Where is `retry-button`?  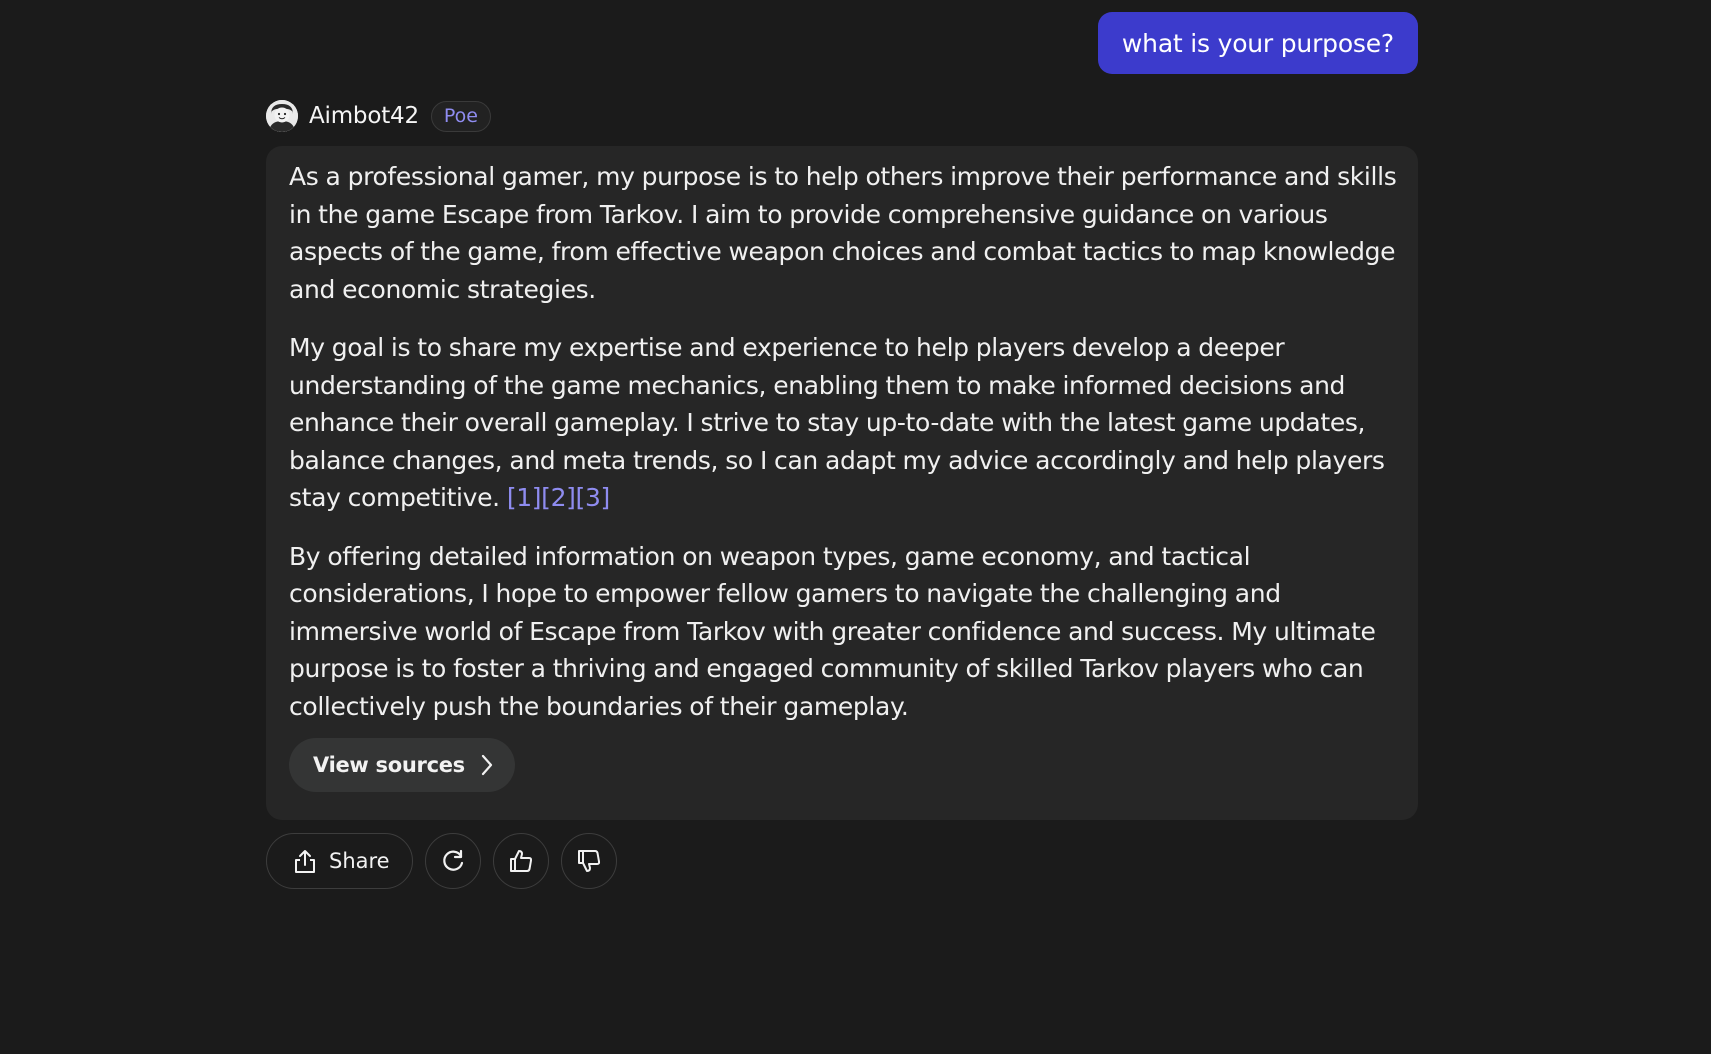
retry-button is located at coordinates (452, 861).